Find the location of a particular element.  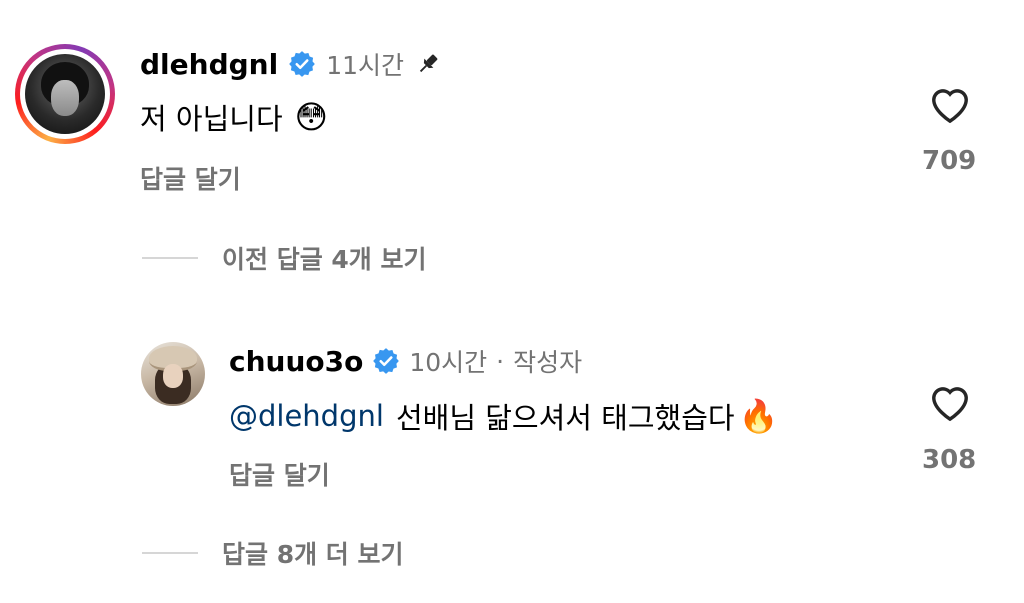

like-count: 709 is located at coordinates (949, 161).